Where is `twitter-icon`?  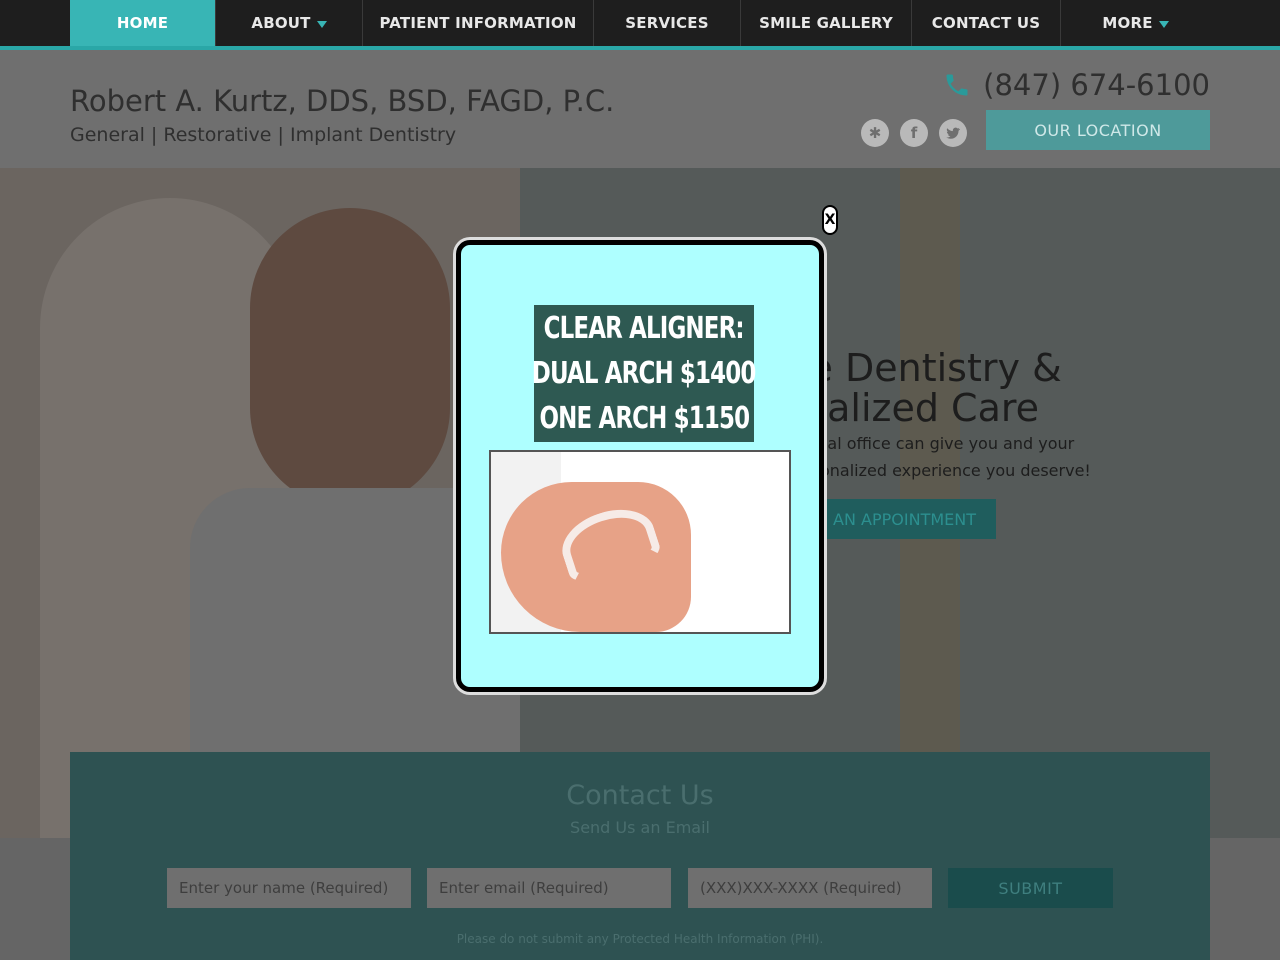
twitter-icon is located at coordinates (953, 133).